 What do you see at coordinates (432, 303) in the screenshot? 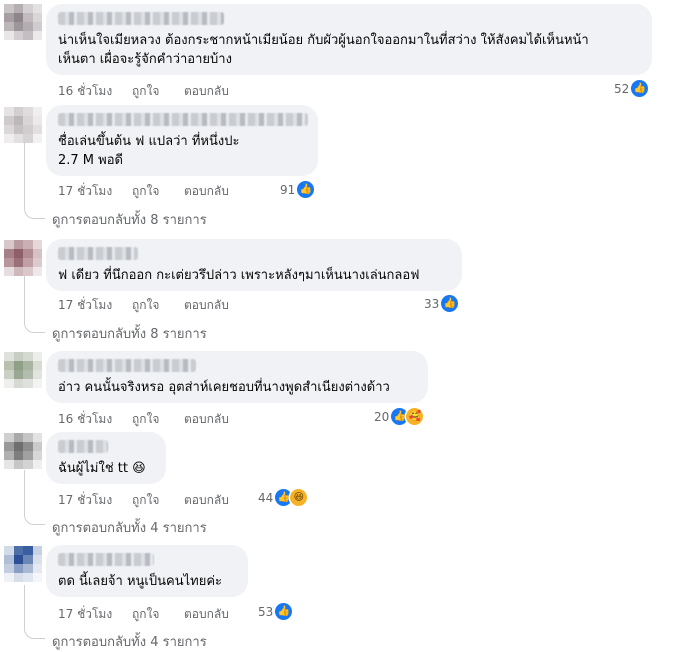
I see `reaction-count: 33` at bounding box center [432, 303].